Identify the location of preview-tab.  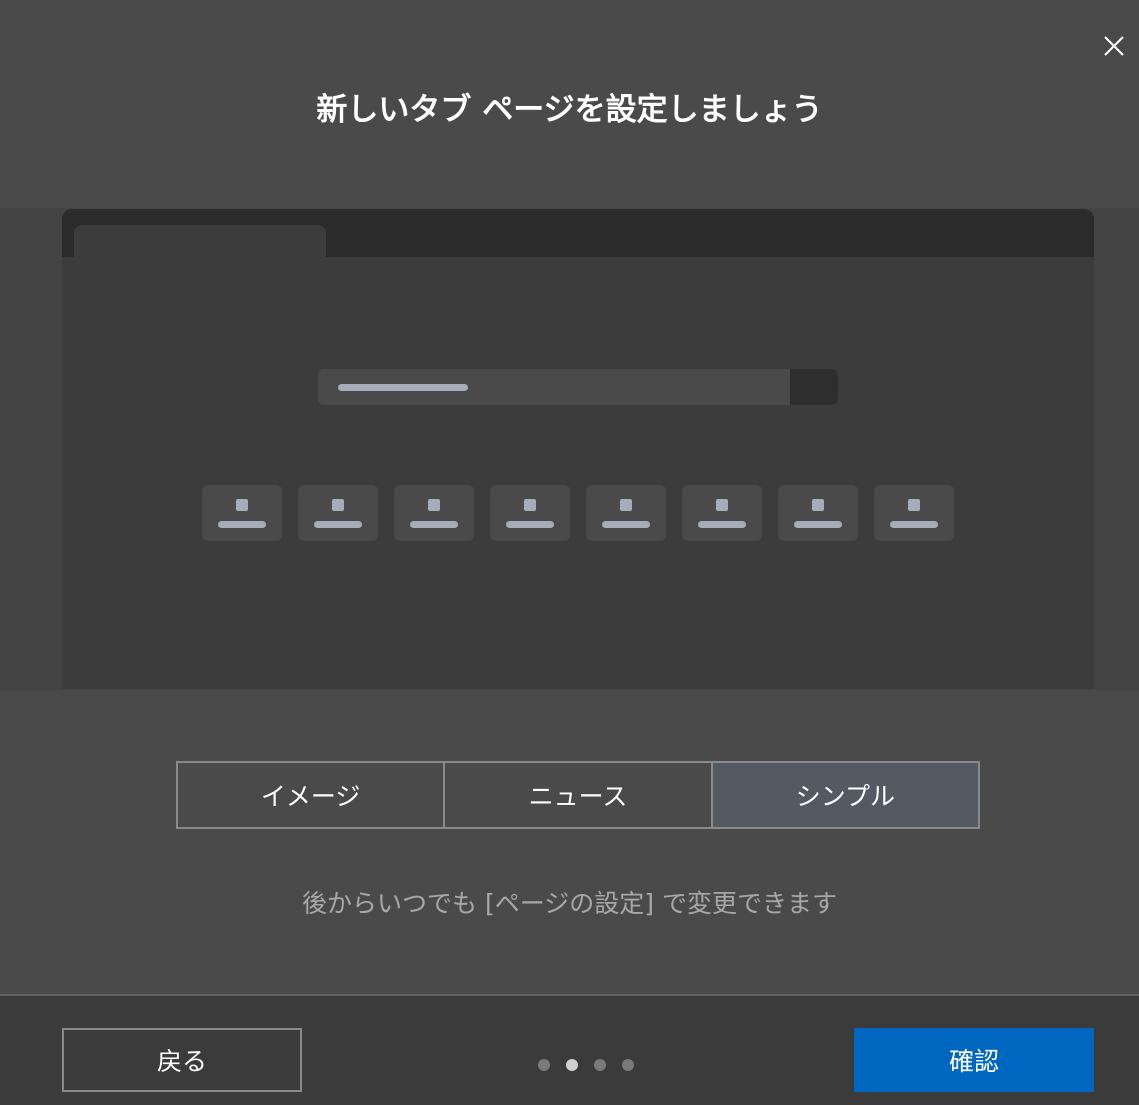
(200, 241).